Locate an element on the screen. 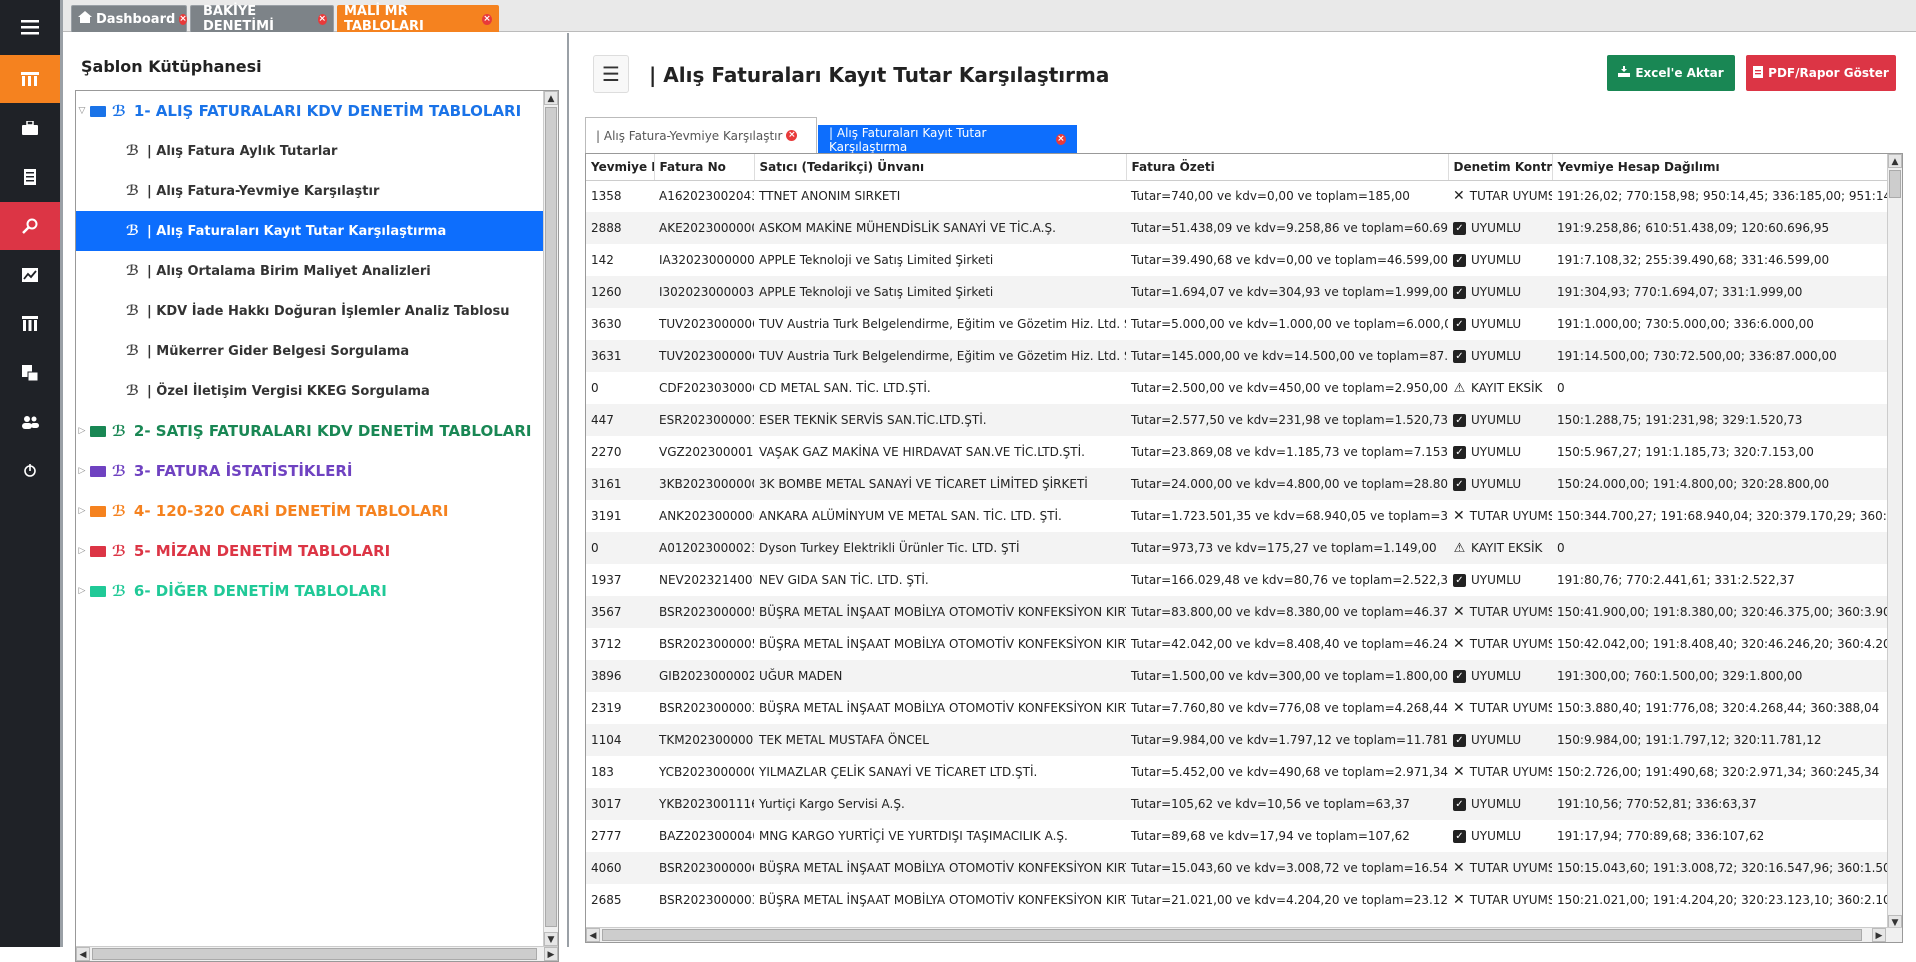 The image size is (1916, 962). power-icon is located at coordinates (30, 471).